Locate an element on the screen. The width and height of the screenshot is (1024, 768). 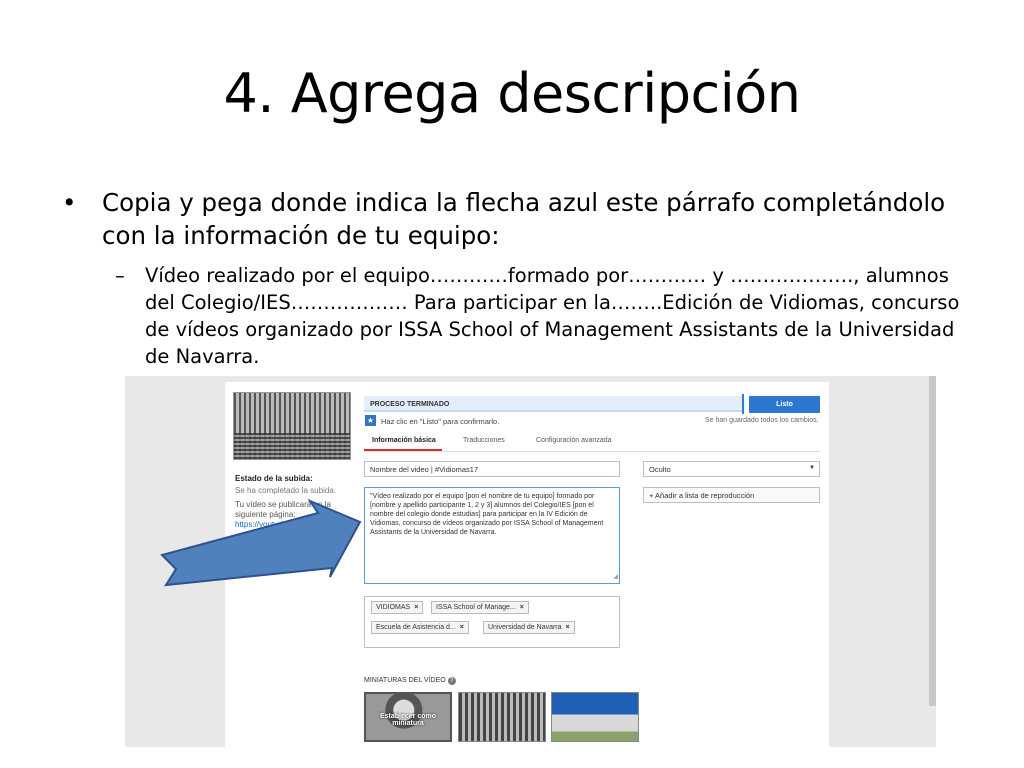
blue-arrow-icon is located at coordinates (261, 542).